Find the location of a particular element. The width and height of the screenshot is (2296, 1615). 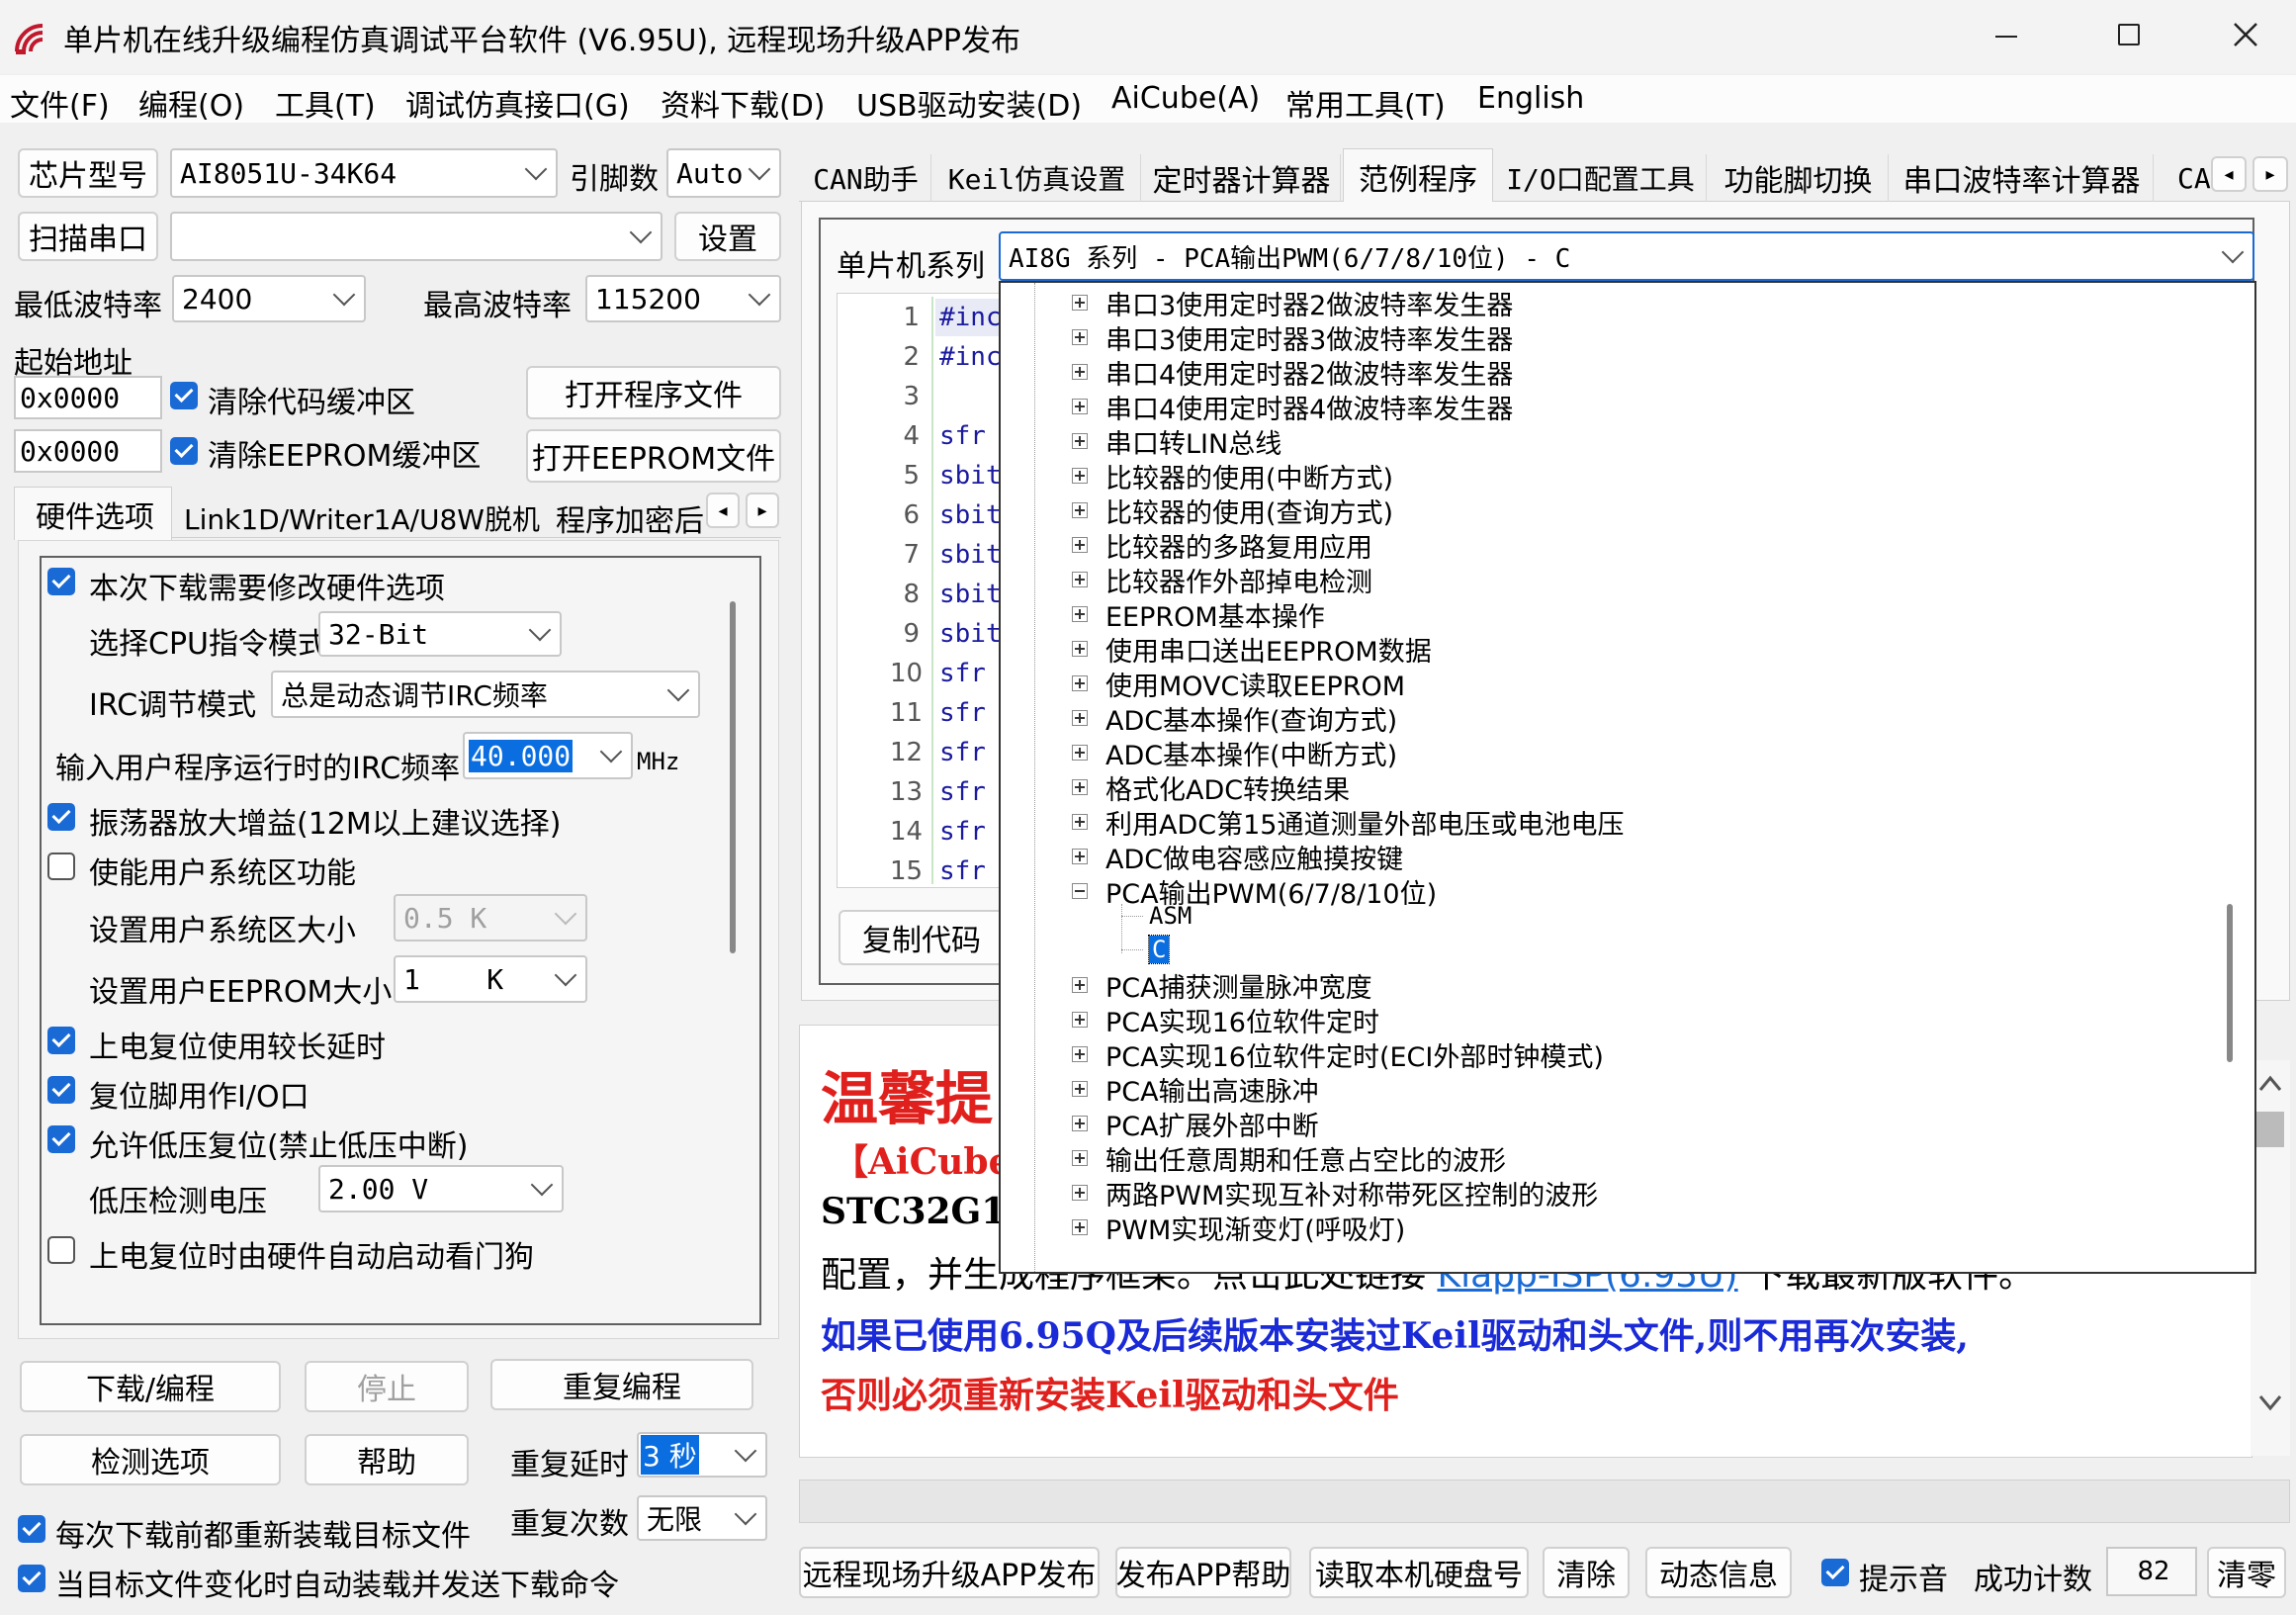

chip-type-button: 芯片型号 is located at coordinates (88, 173).